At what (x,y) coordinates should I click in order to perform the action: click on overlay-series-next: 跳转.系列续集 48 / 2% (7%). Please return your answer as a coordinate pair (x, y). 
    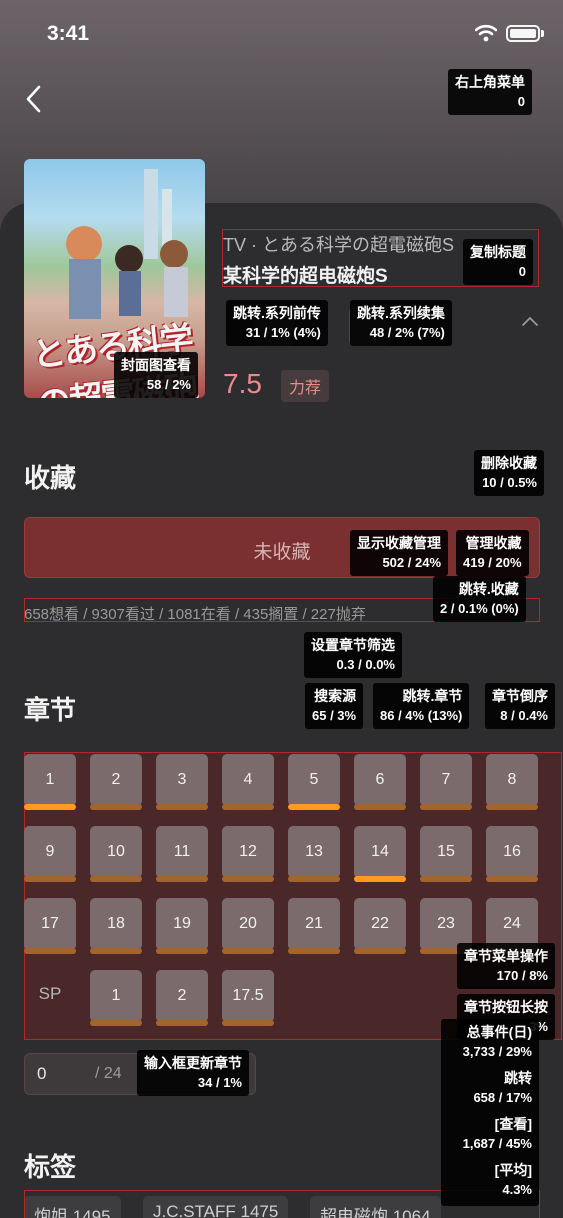
    Looking at the image, I should click on (401, 323).